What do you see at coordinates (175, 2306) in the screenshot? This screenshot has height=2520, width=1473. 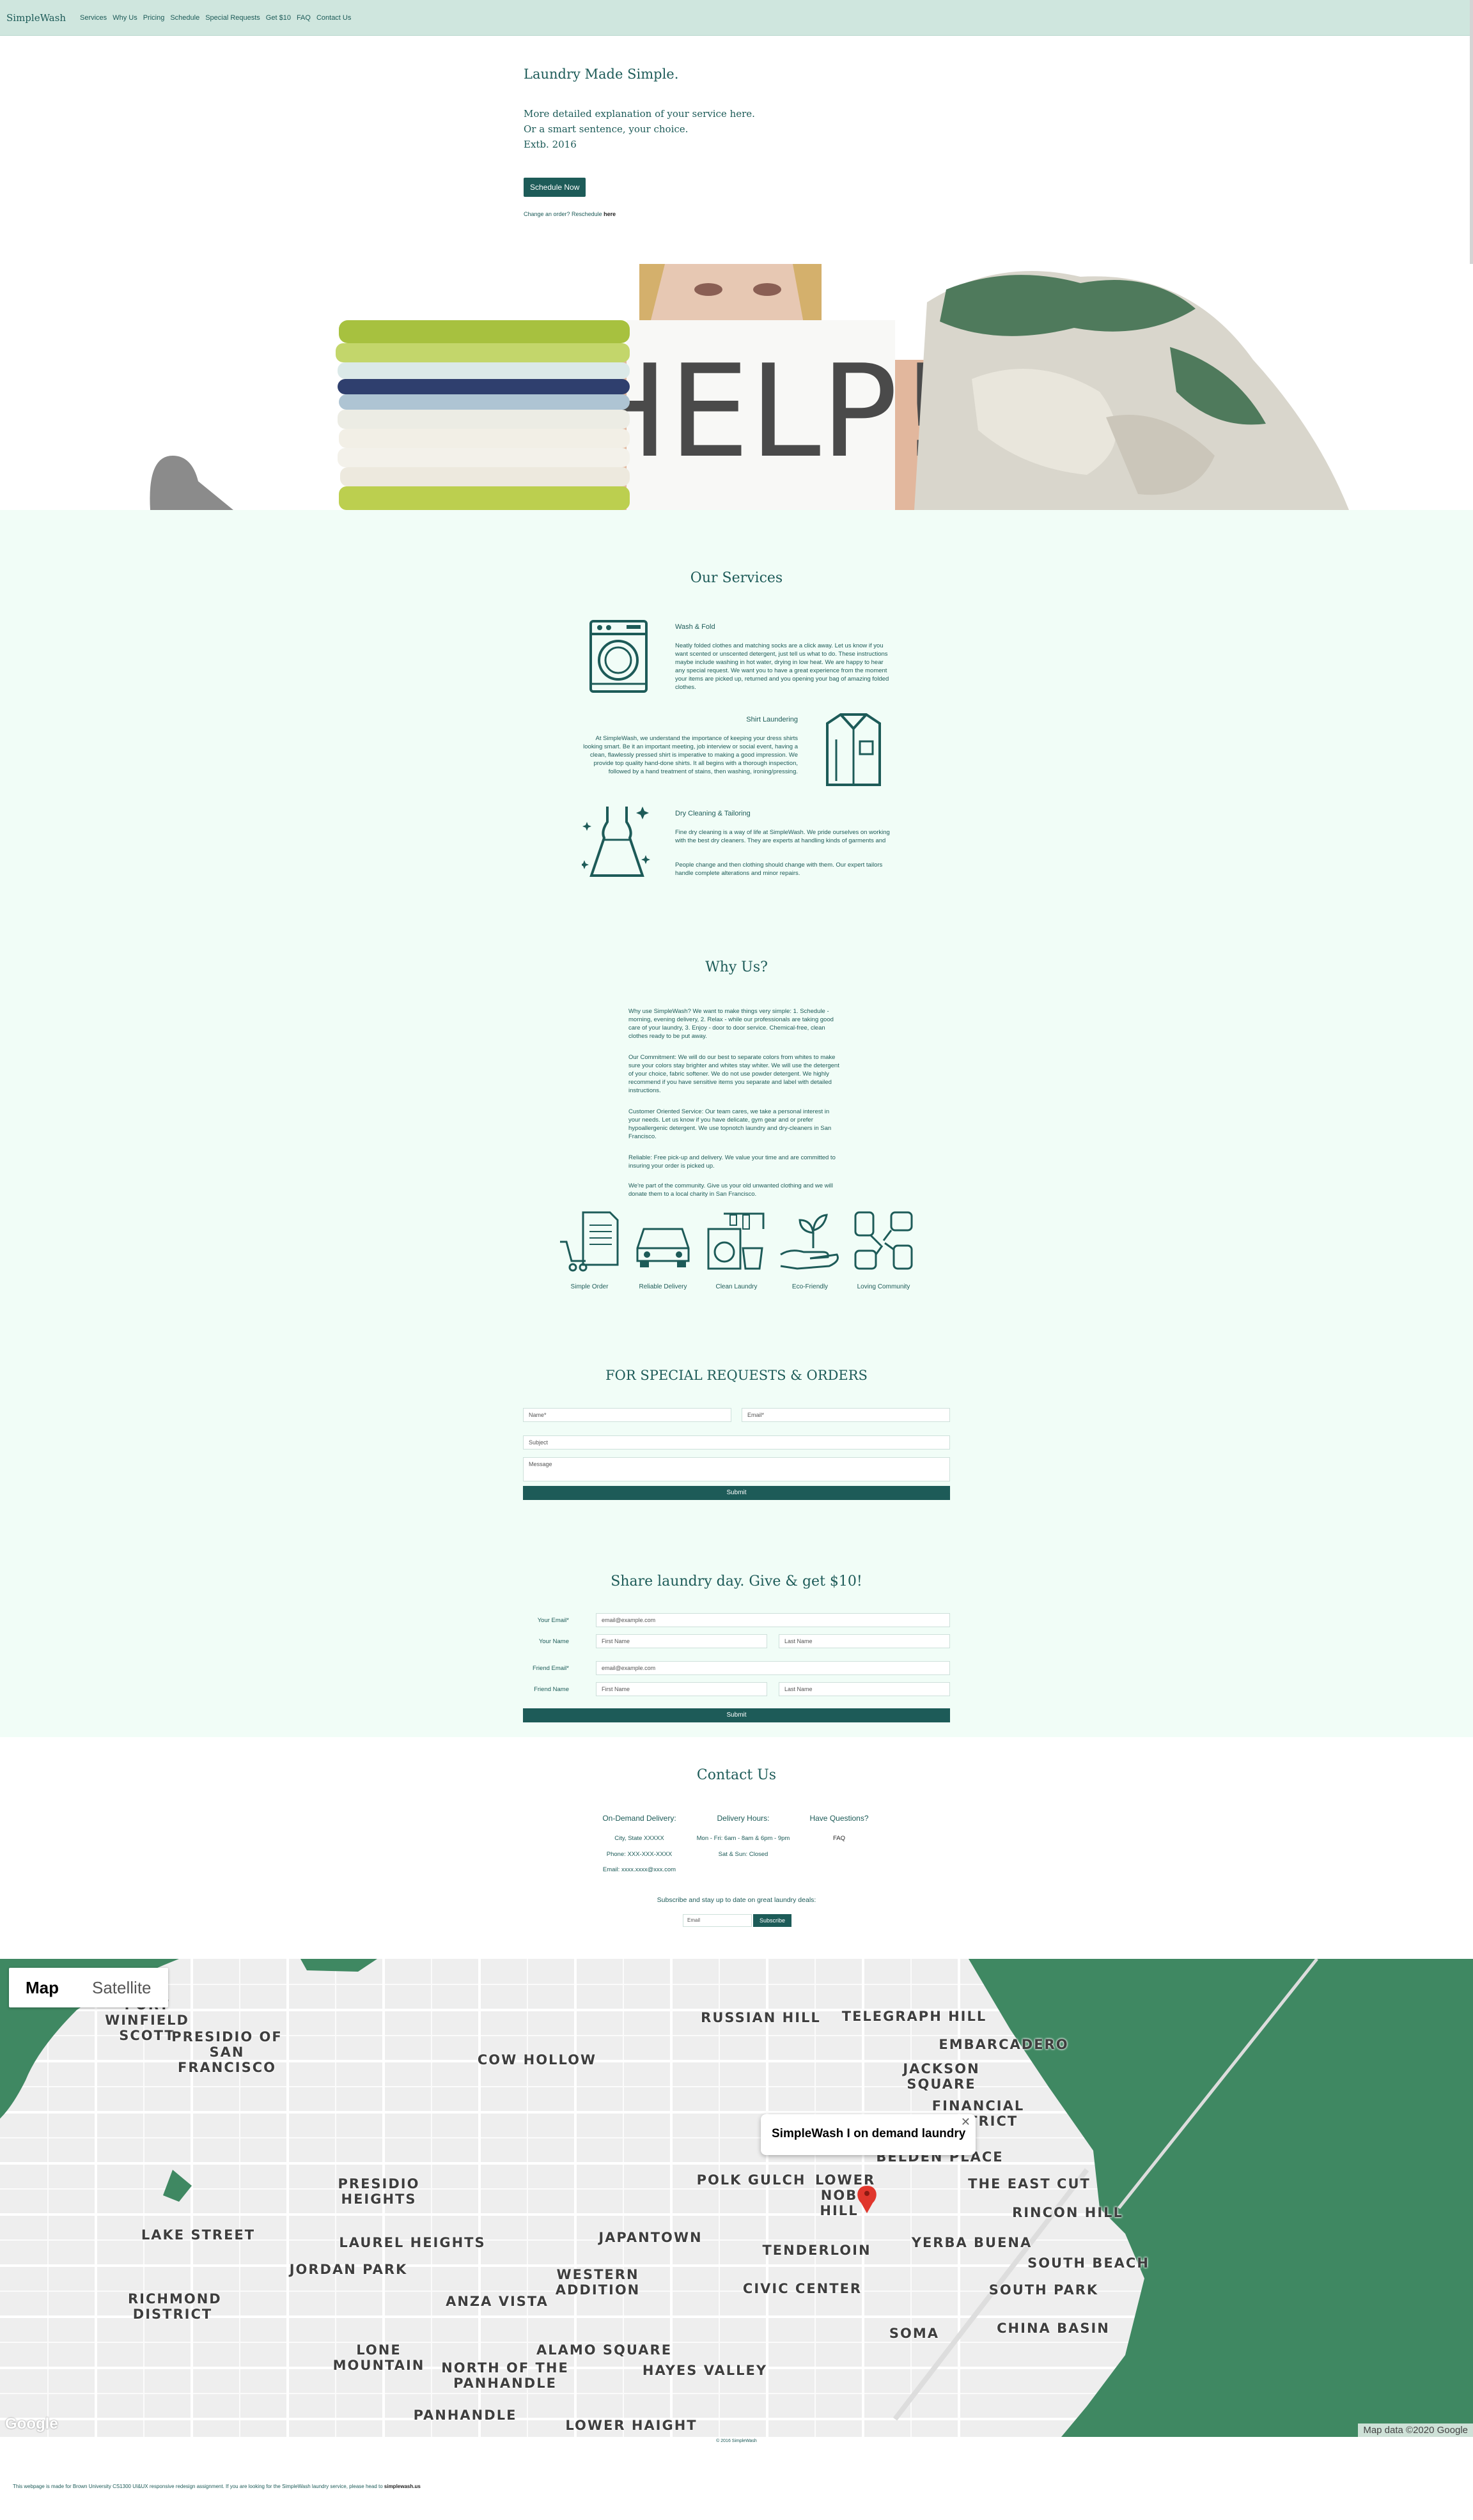 I see `map-label: RICHMOND DISTRICT` at bounding box center [175, 2306].